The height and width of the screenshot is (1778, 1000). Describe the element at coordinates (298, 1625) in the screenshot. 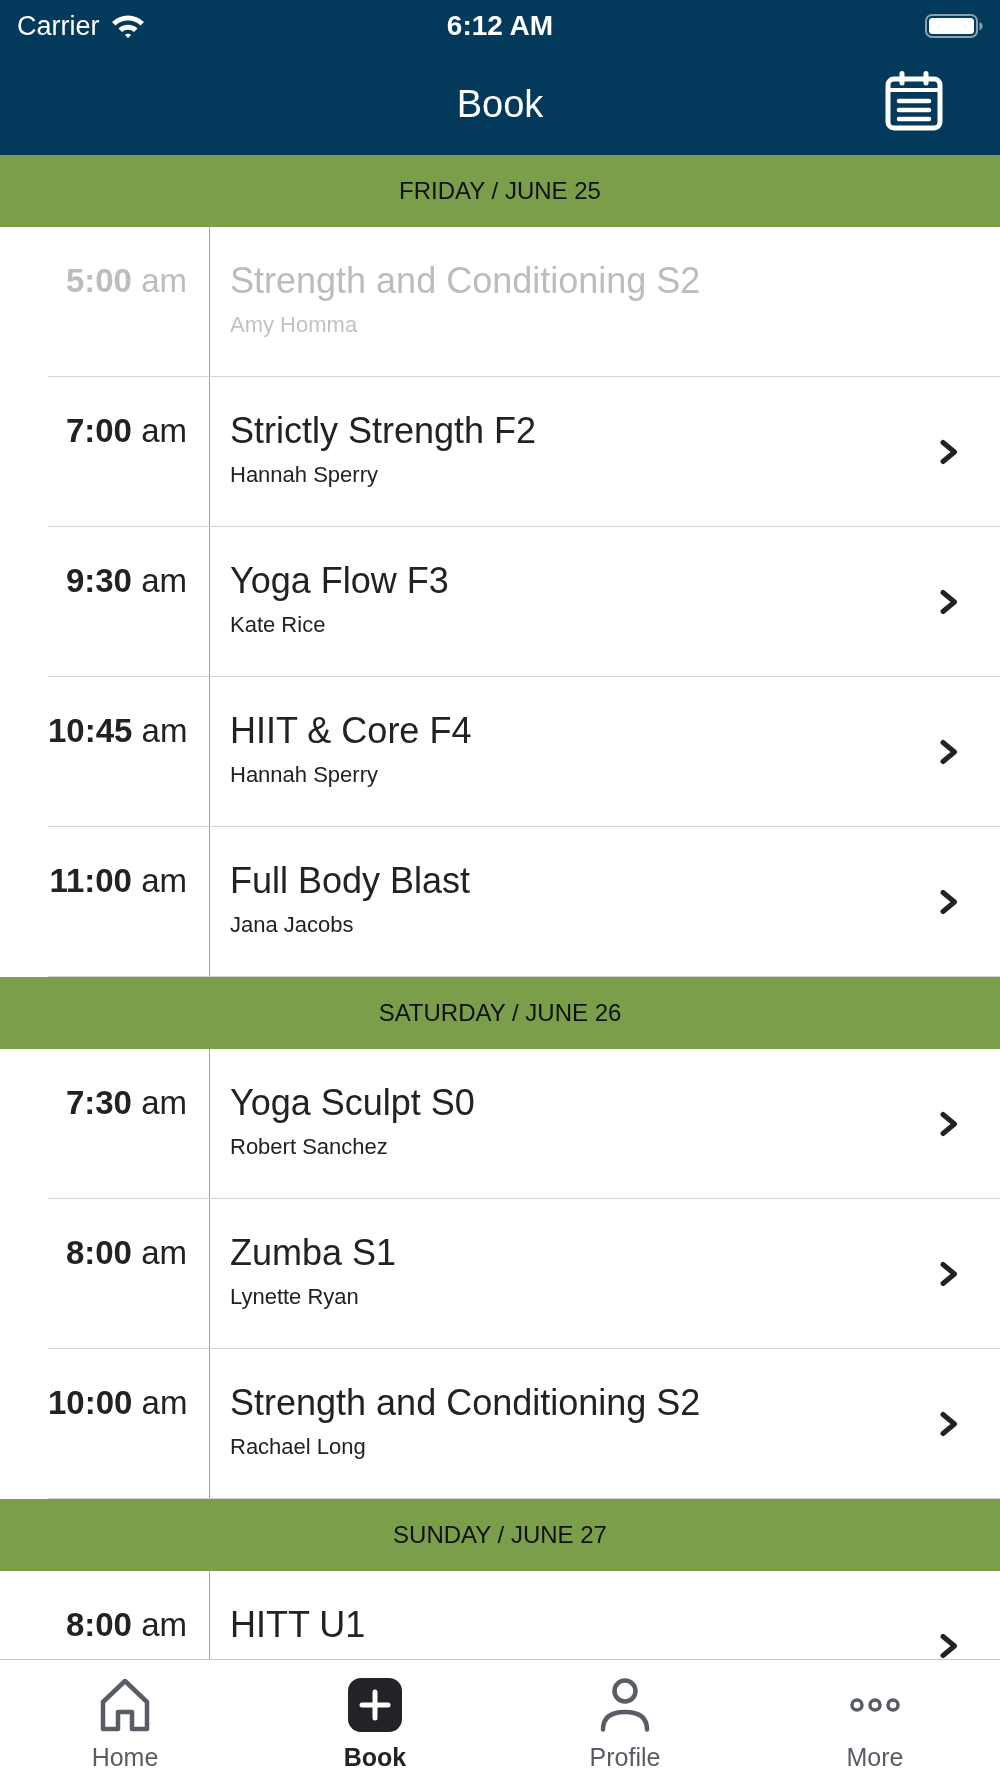

I see `session-title: HITT U1` at that location.